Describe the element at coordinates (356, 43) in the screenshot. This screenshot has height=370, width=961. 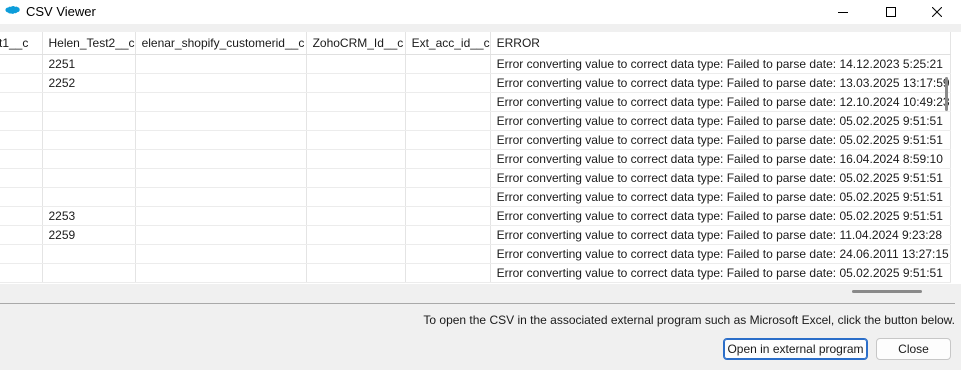
I see `column-header: ZohoCRM_Id__c` at that location.